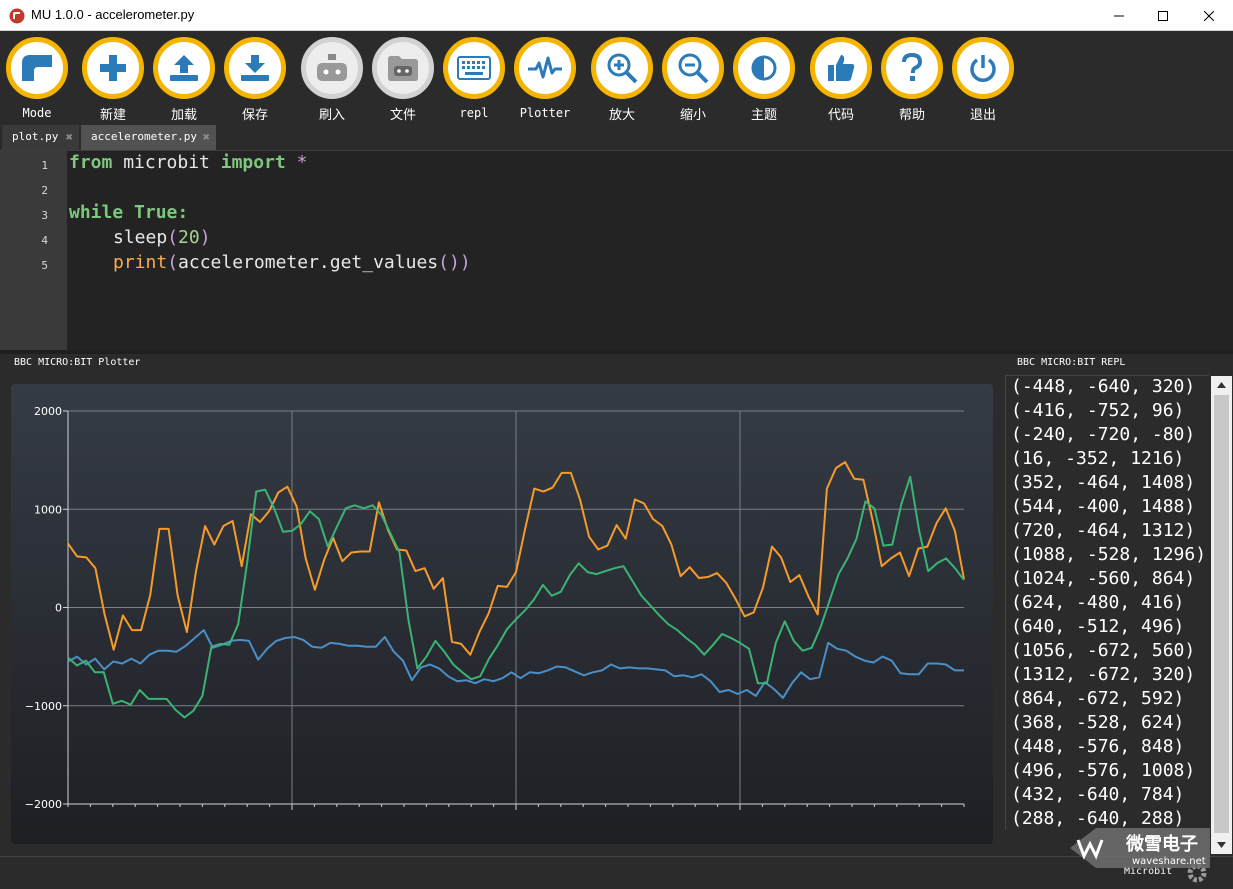 The width and height of the screenshot is (1233, 889). Describe the element at coordinates (1221, 385) in the screenshot. I see `scroll-up-icon` at that location.